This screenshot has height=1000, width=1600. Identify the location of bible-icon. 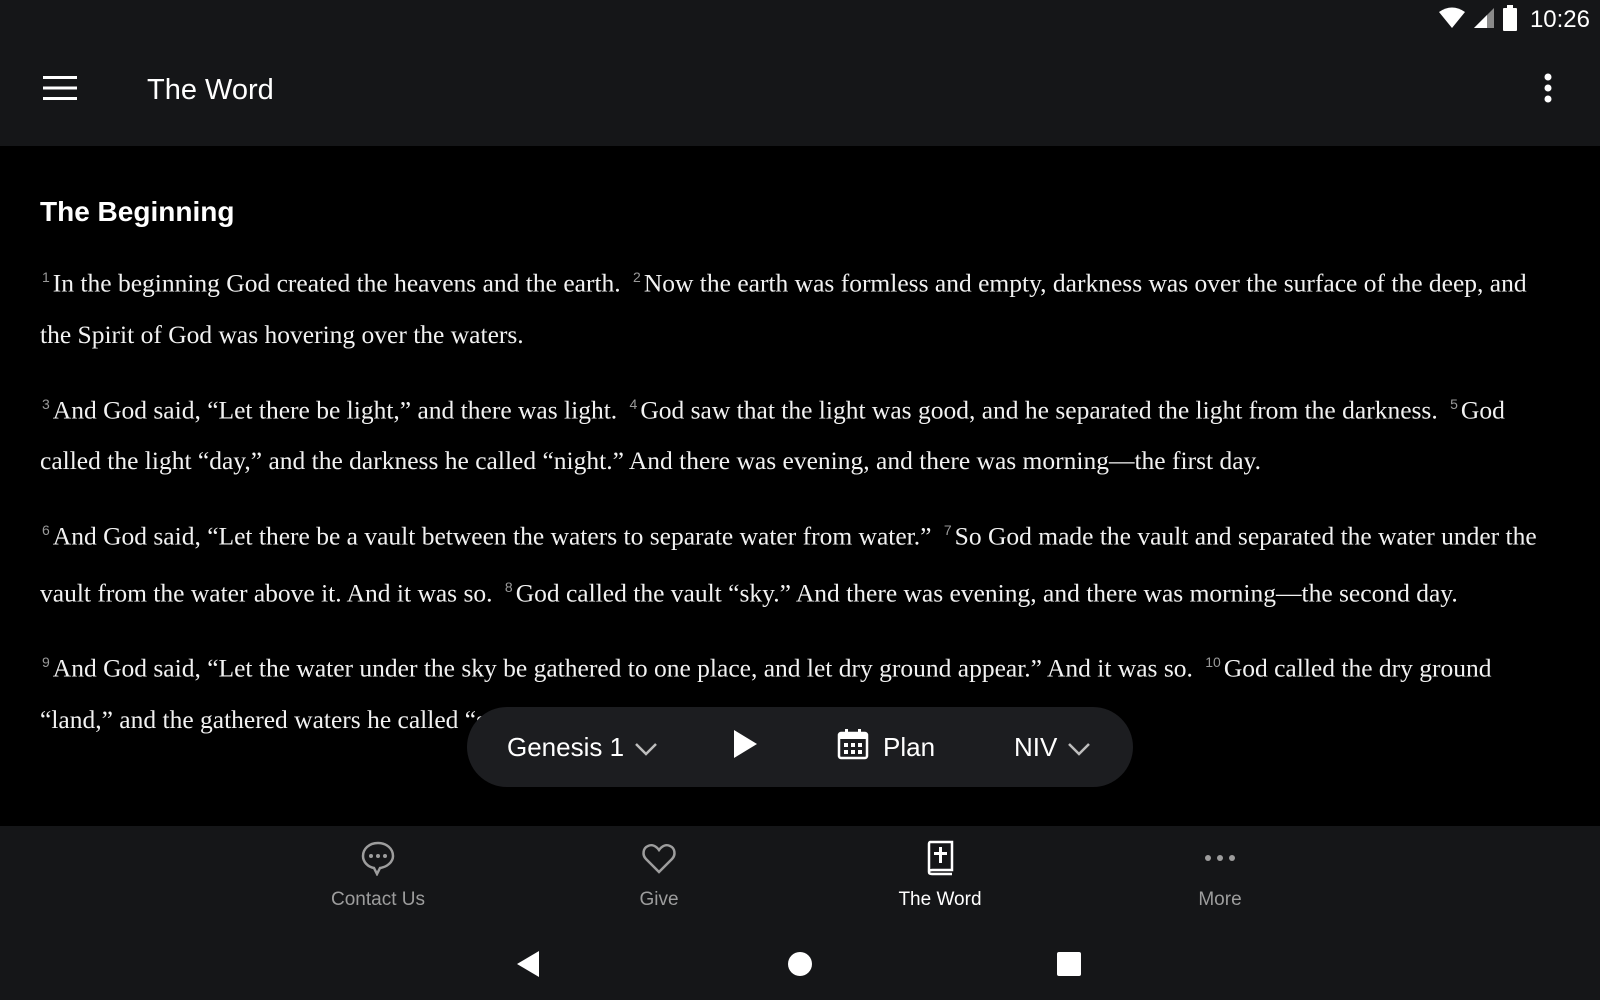
(940, 860).